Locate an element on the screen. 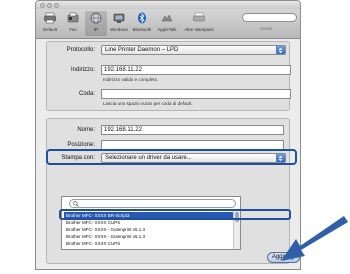 Image resolution: width=350 pixels, height=274 pixels. print-using-highlight is located at coordinates (171, 157).